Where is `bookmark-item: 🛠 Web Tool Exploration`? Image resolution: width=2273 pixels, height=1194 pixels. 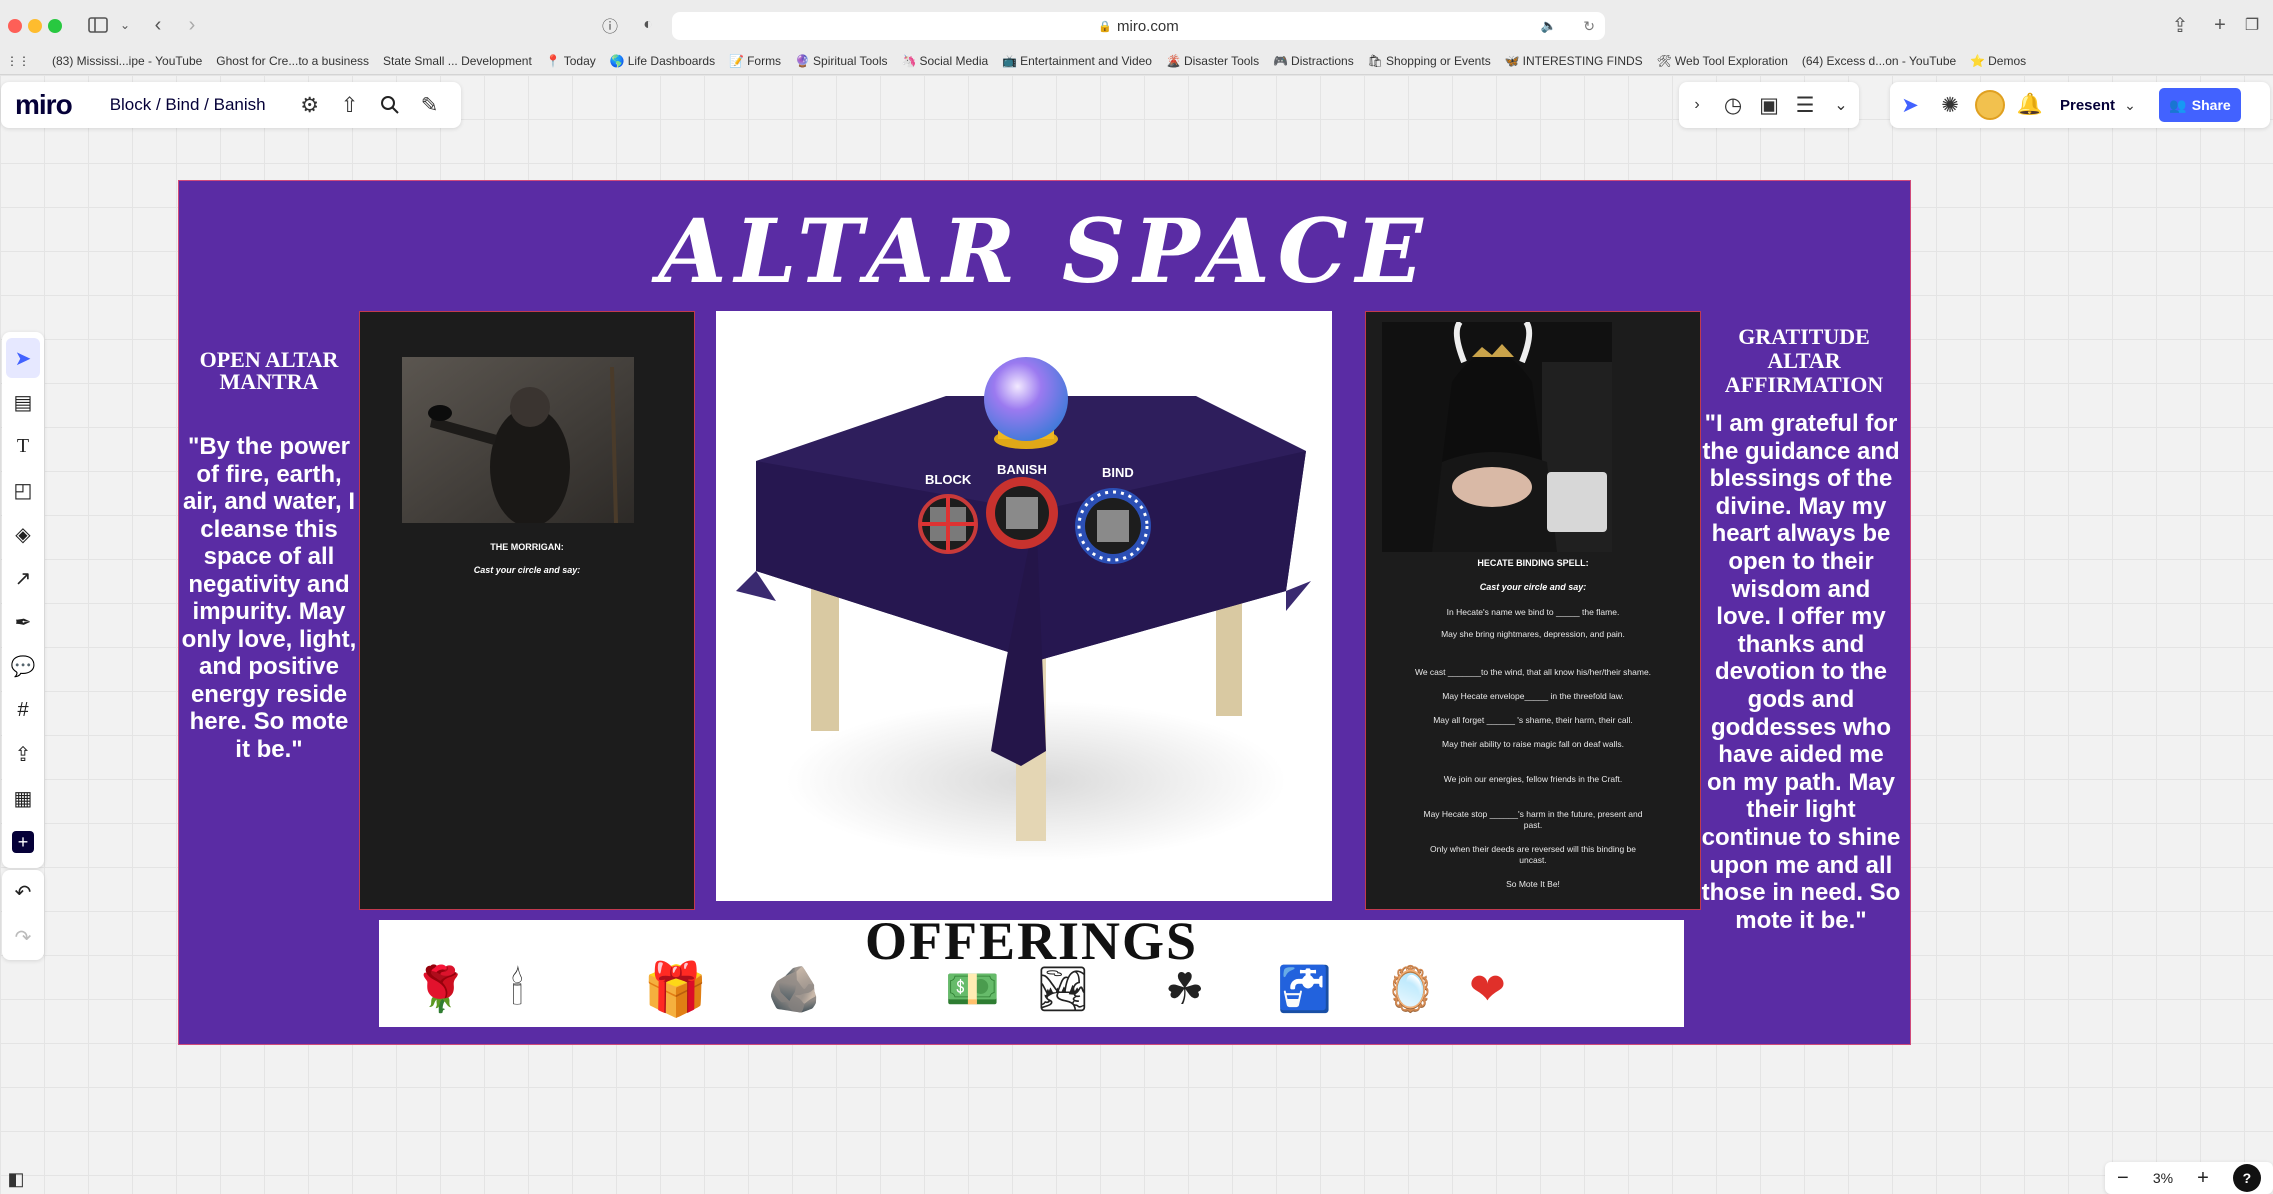 bookmark-item: 🛠 Web Tool Exploration is located at coordinates (1722, 61).